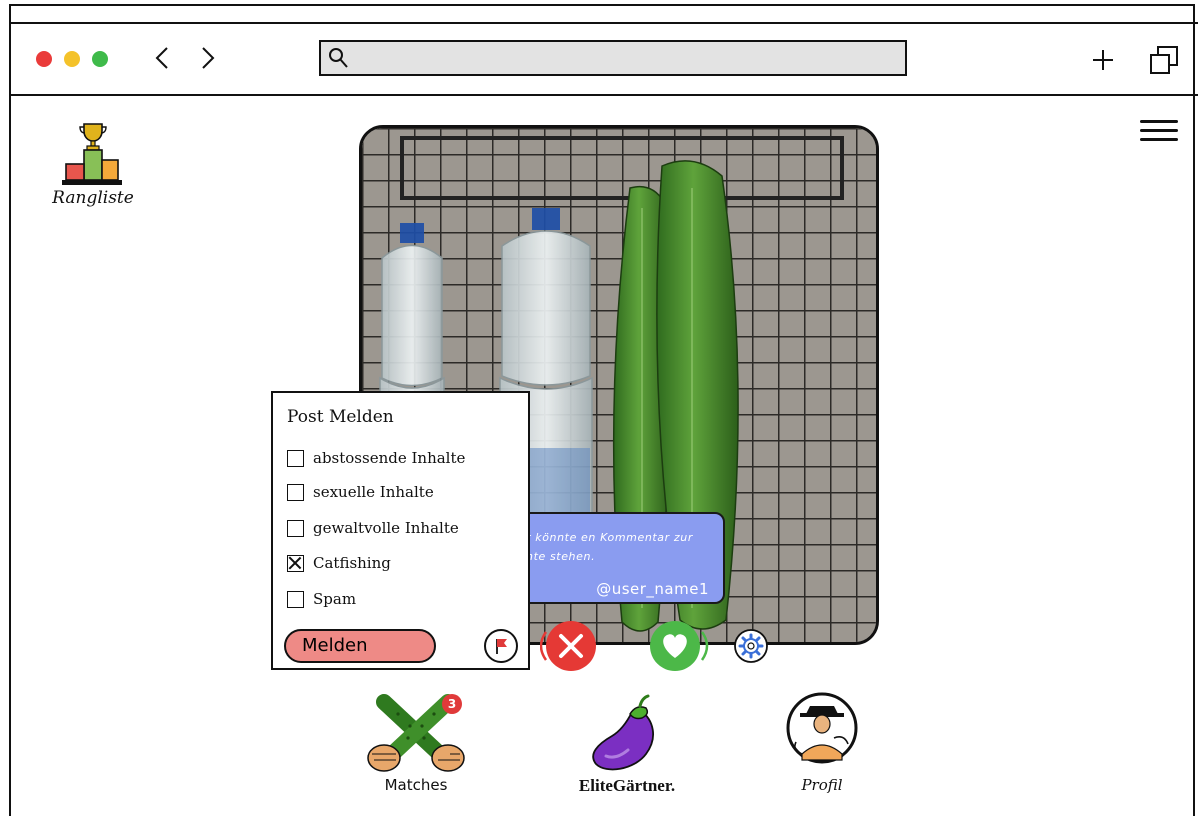  I want to click on report-option-spam: Spam, so click(321, 599).